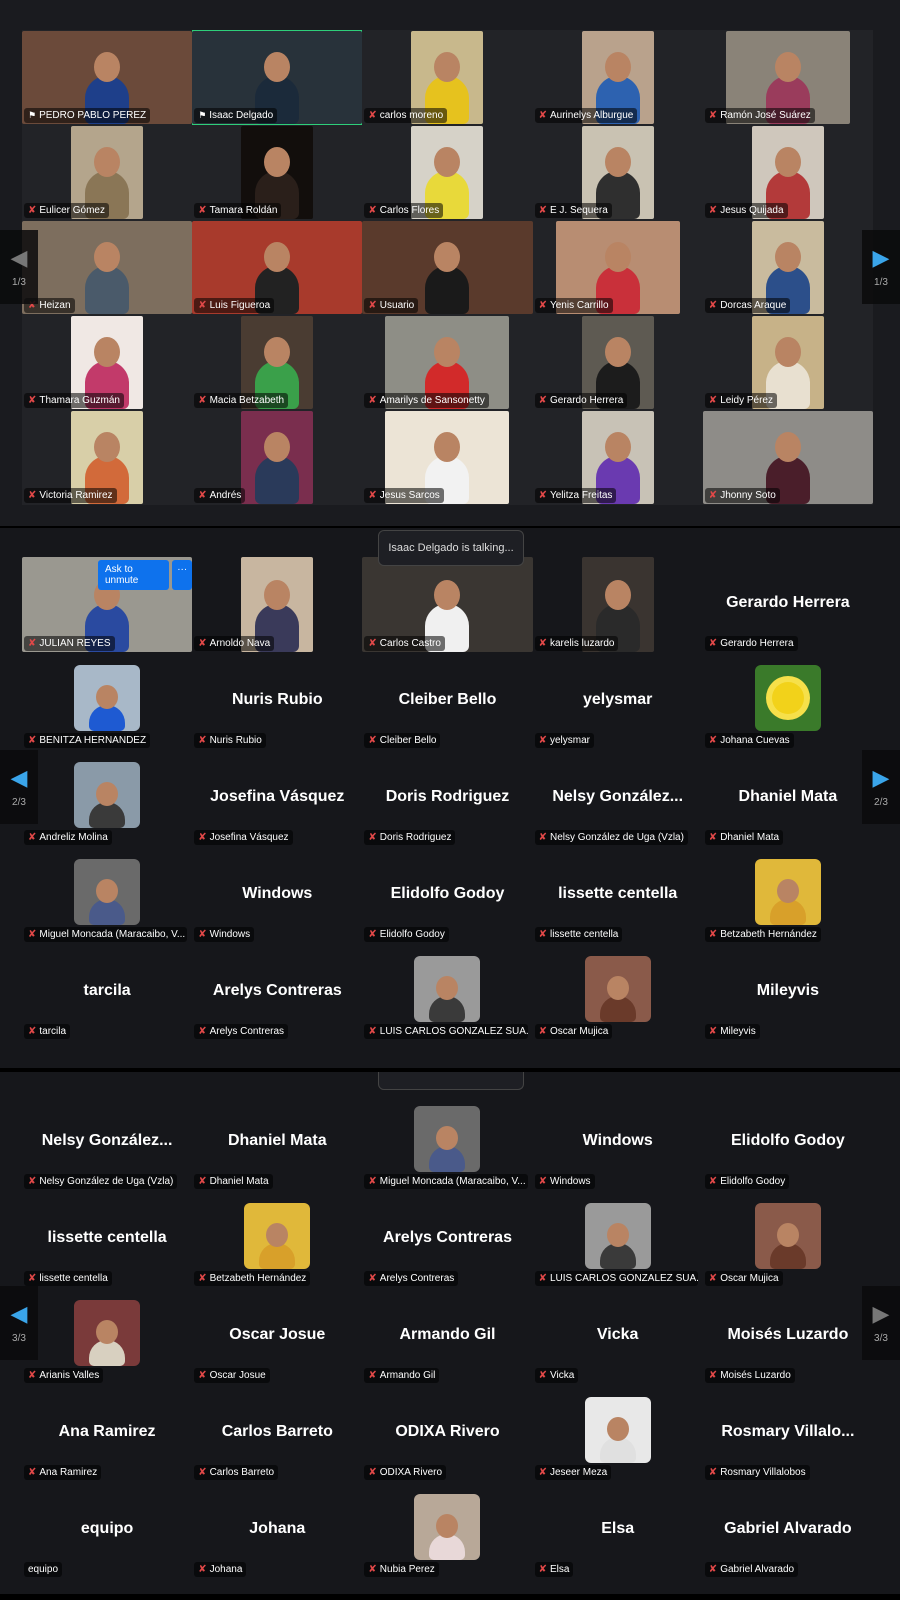 The width and height of the screenshot is (900, 1600). Describe the element at coordinates (881, 267) in the screenshot. I see `next-page-button: ▶ 1/3` at that location.